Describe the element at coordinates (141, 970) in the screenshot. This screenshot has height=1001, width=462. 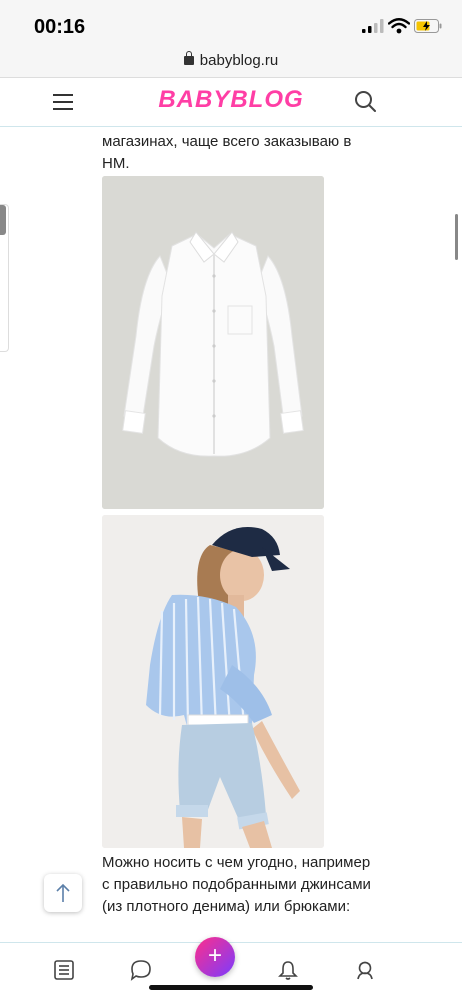
I see `chat-icon` at that location.